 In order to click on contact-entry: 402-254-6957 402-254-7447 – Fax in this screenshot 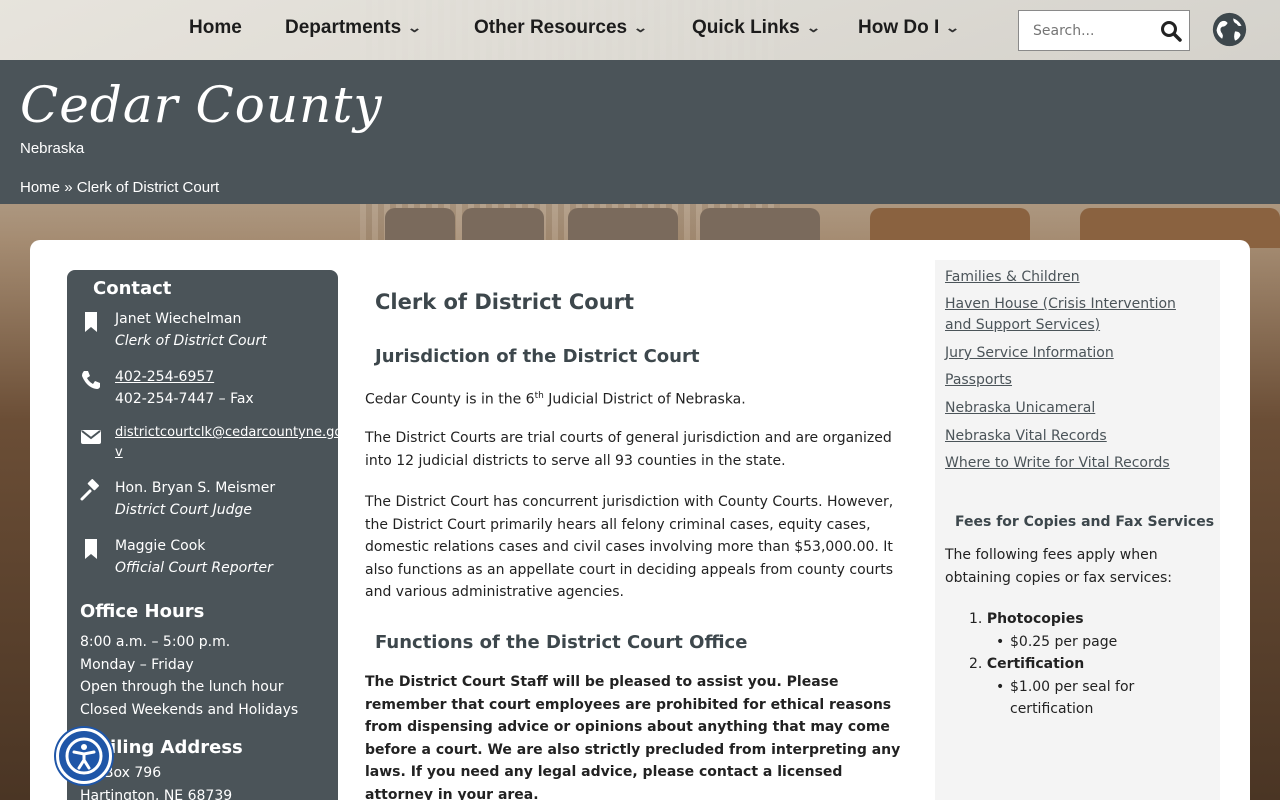, I will do `click(166, 388)`.